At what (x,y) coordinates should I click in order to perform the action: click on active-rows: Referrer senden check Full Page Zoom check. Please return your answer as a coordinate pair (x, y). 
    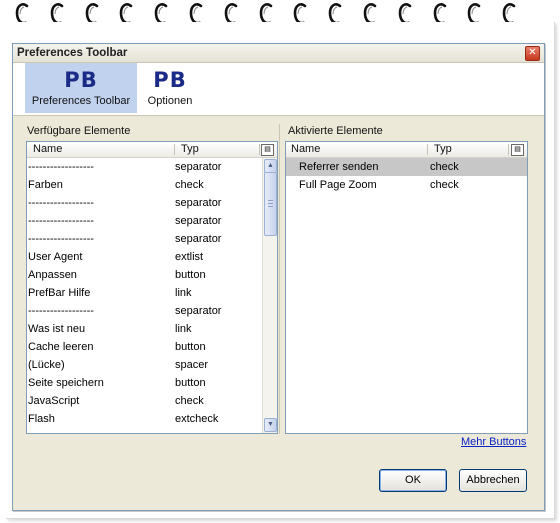
    Looking at the image, I should click on (406, 176).